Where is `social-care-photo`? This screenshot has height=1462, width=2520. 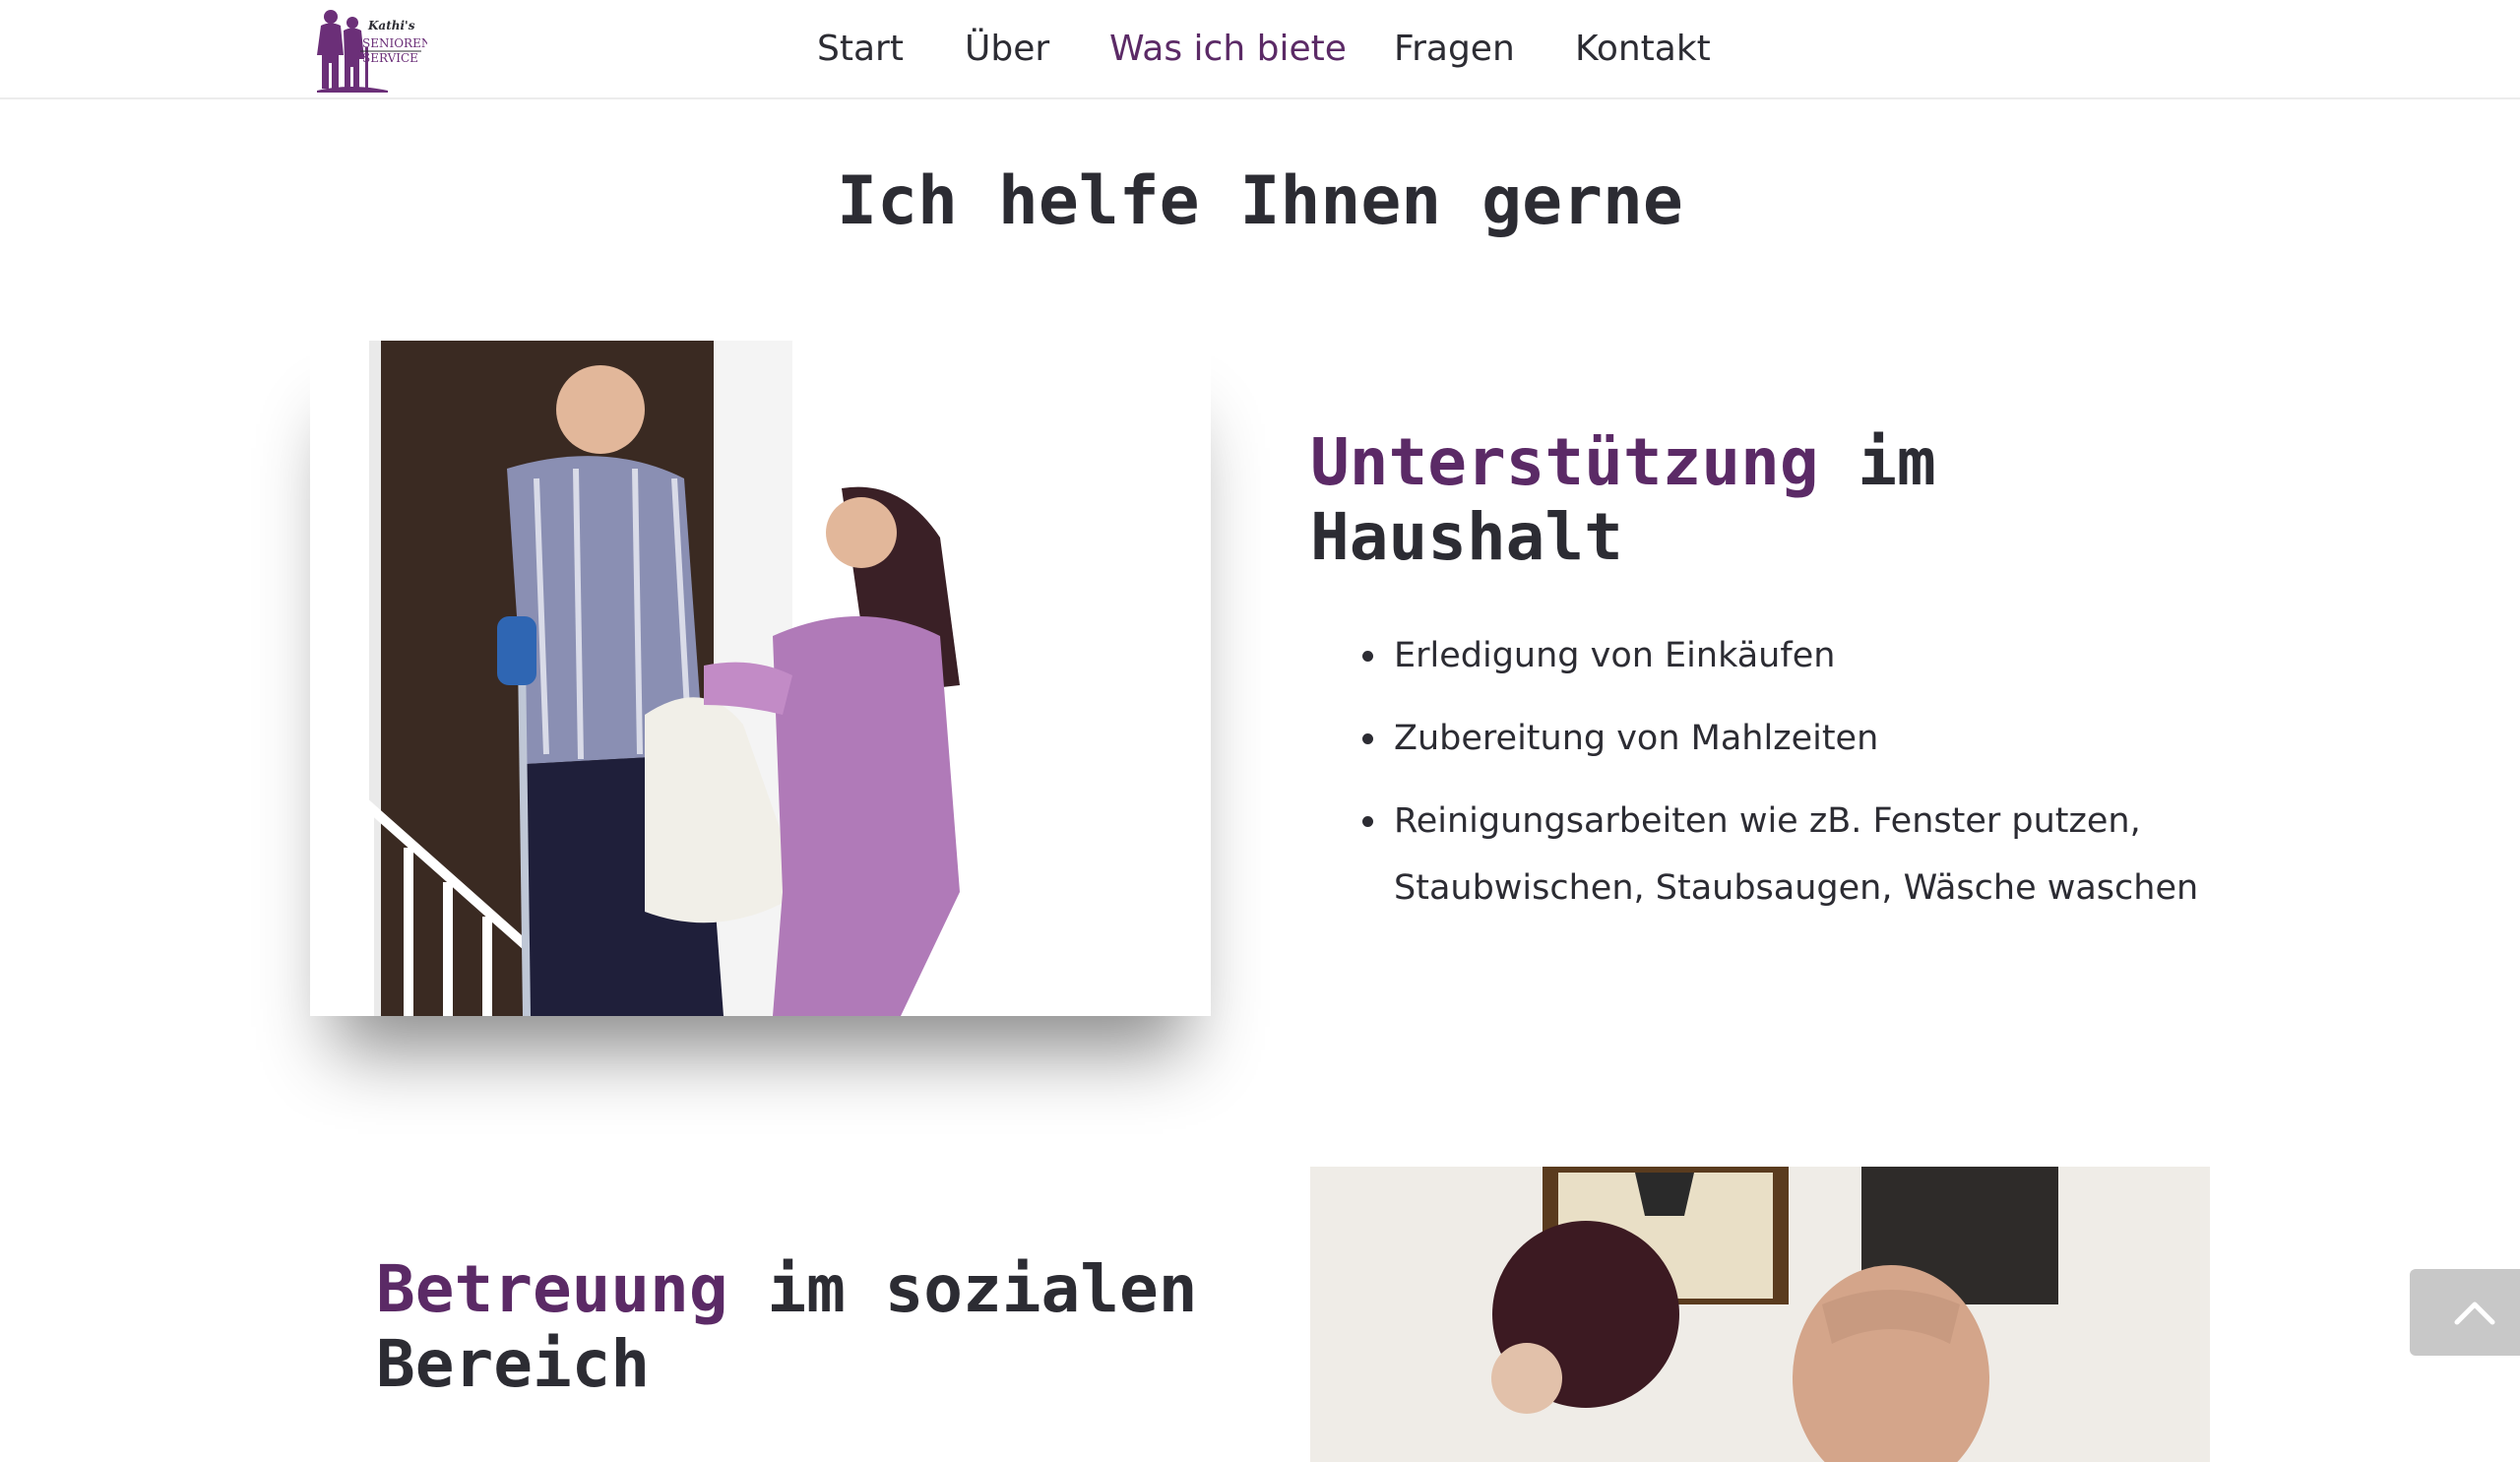 social-care-photo is located at coordinates (1760, 1314).